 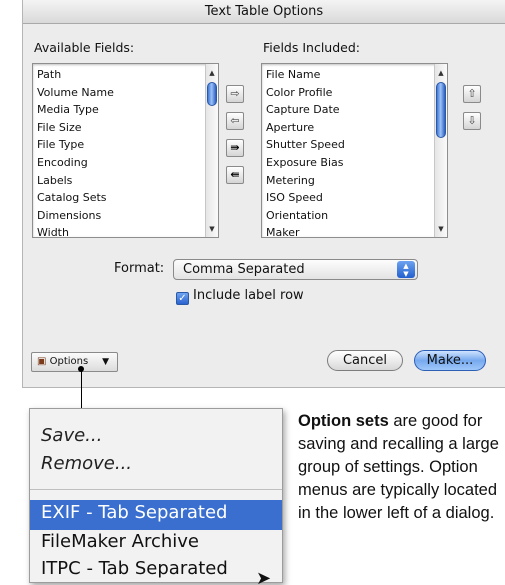 I want to click on list-item: Metering, so click(x=356, y=181).